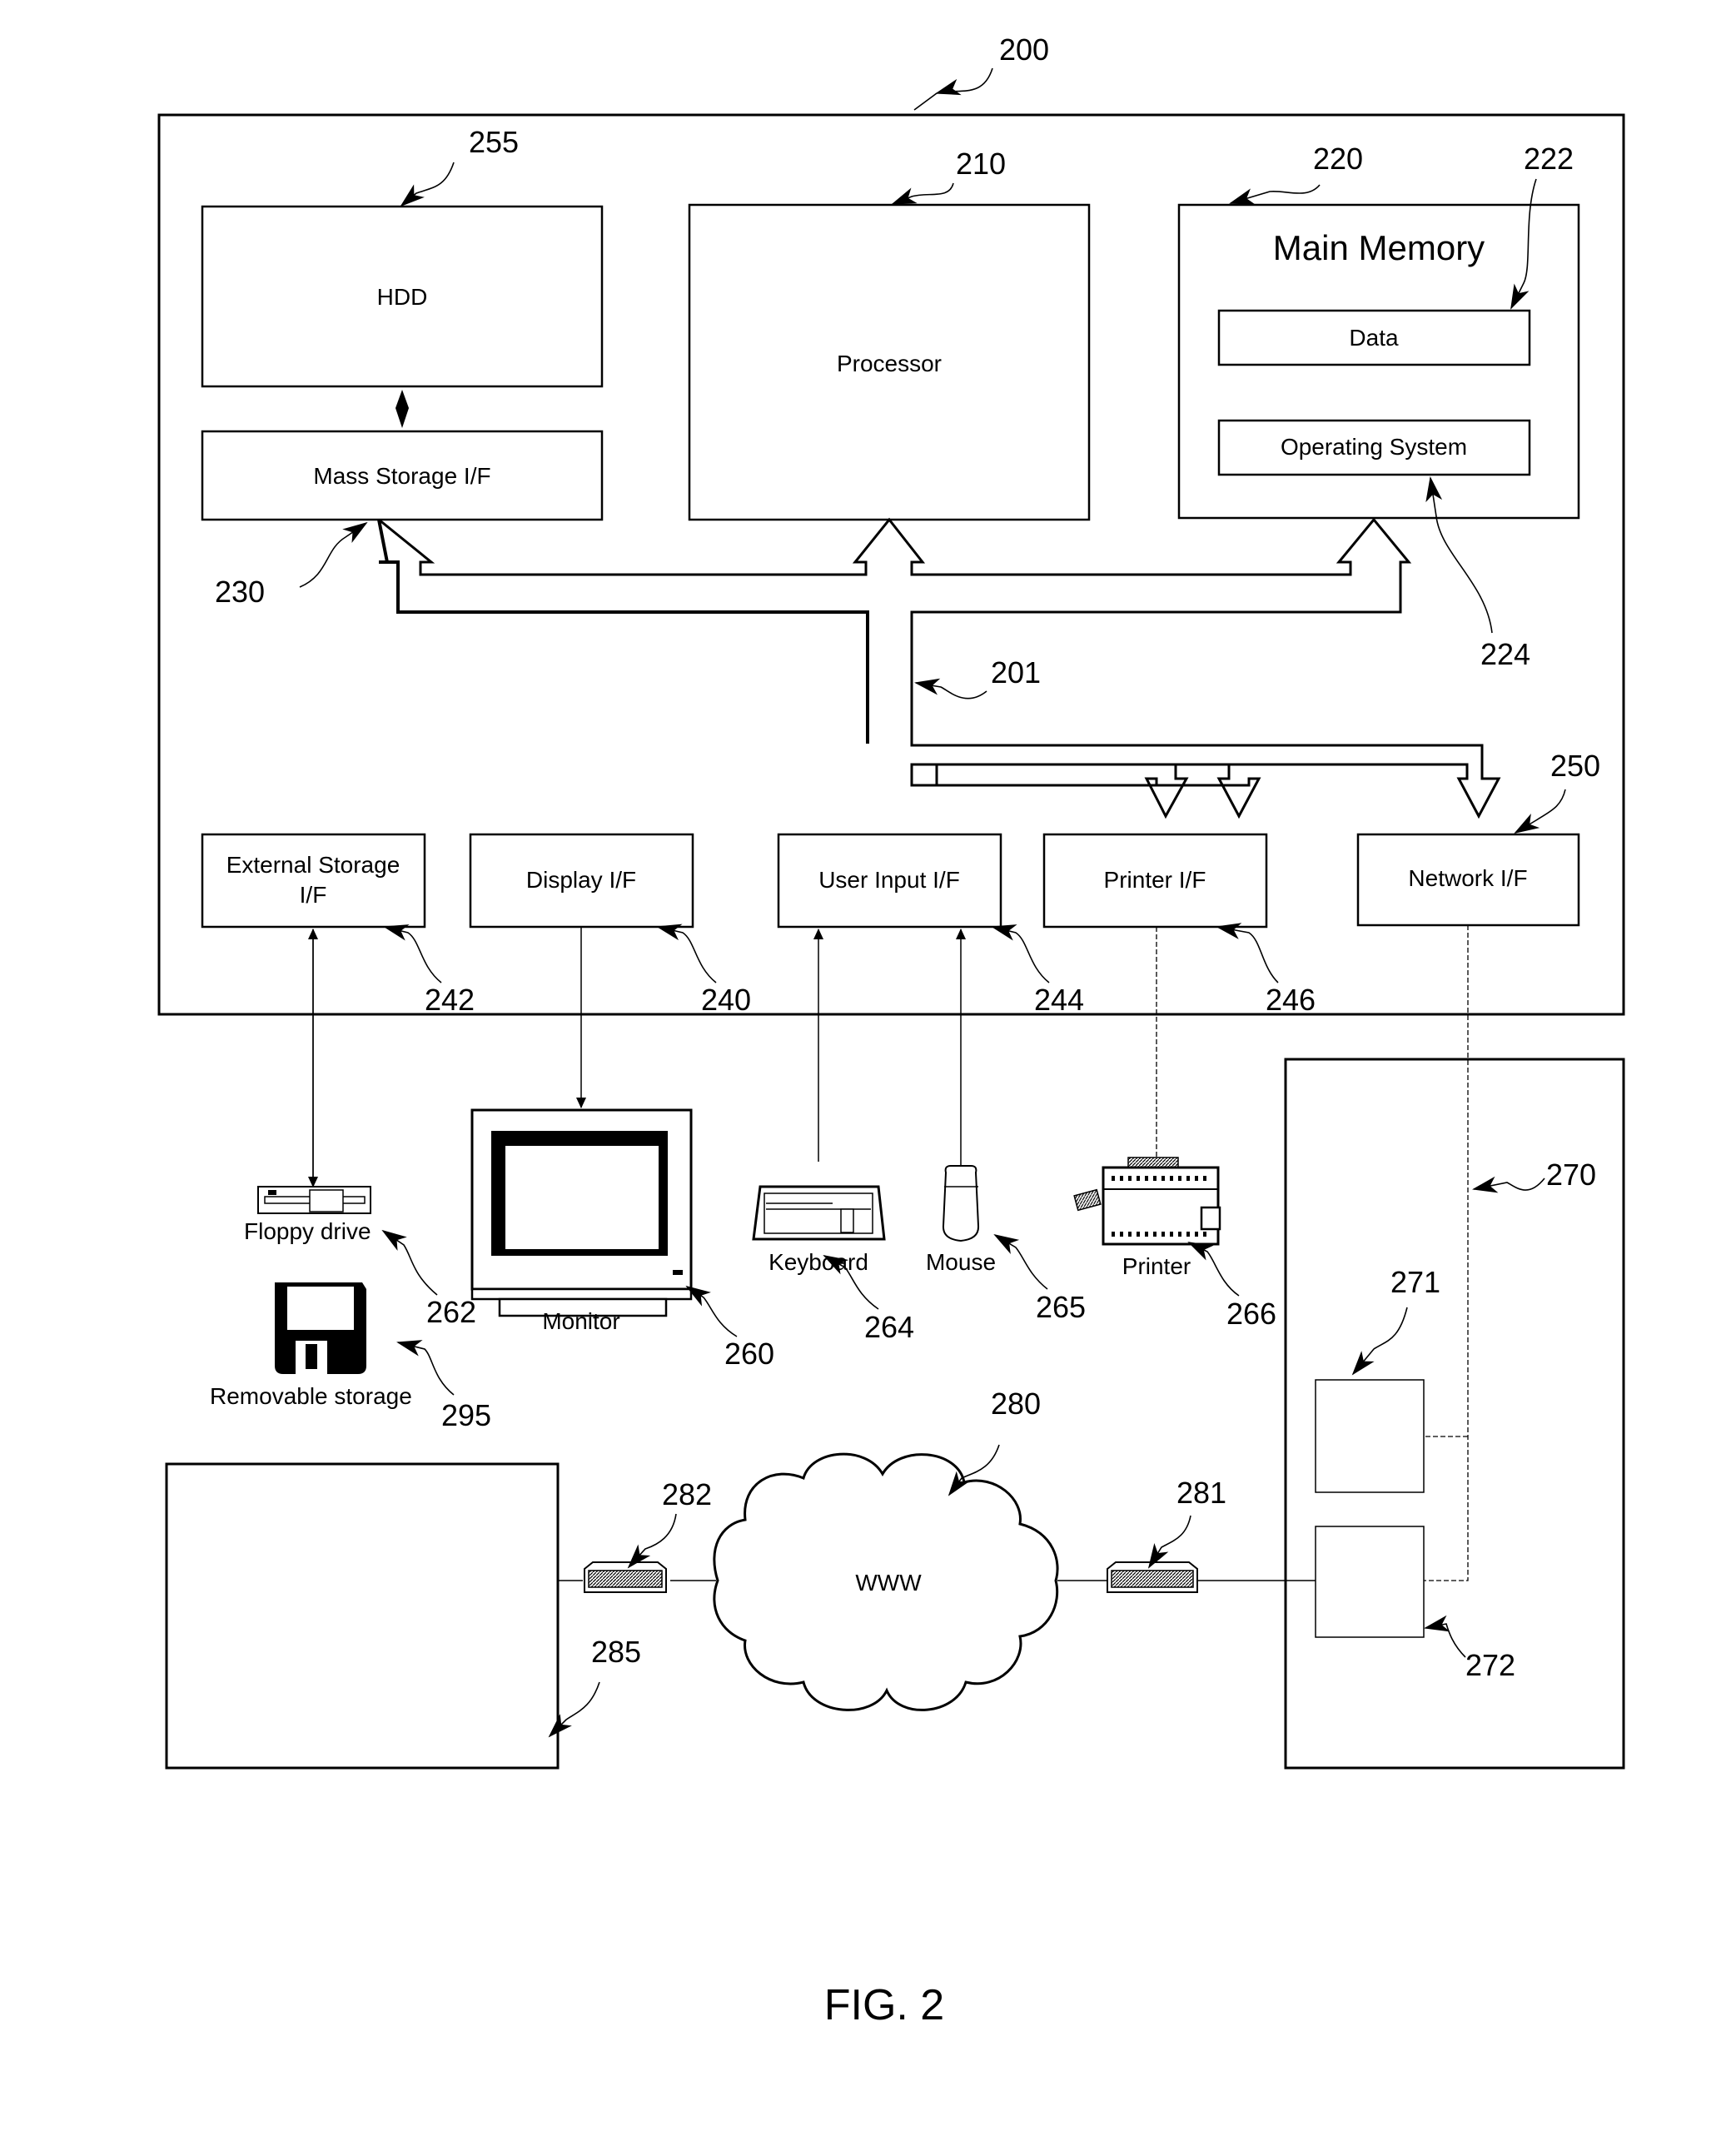 This screenshot has height=2131, width=1736. I want to click on monitor-icon, so click(581, 1213).